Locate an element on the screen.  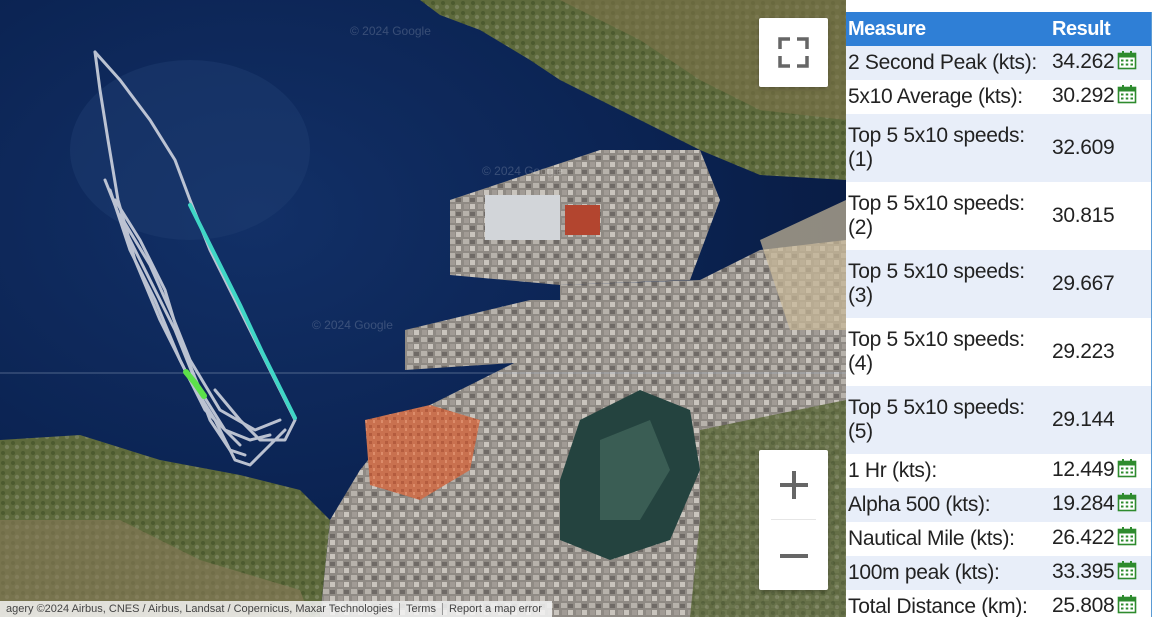
table-row: Total Distance (km): 25.808 is located at coordinates (998, 603).